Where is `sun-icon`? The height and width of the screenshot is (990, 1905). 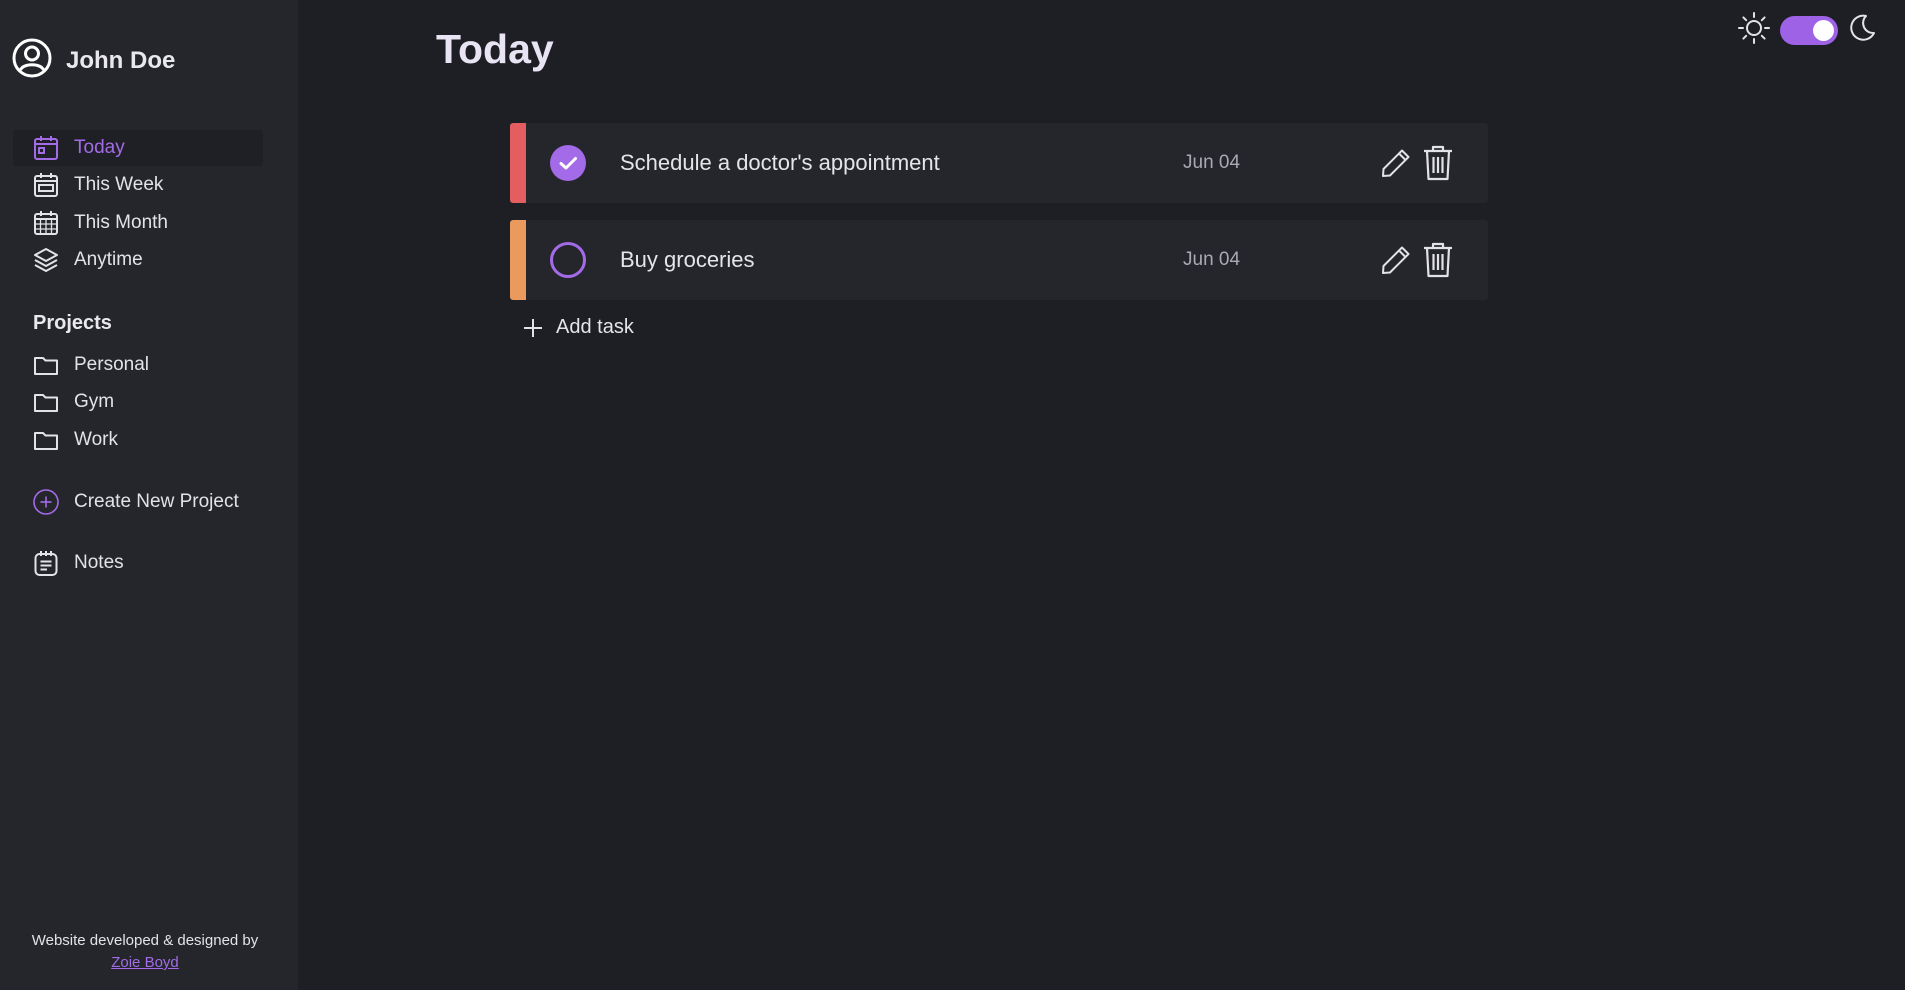
sun-icon is located at coordinates (1754, 30).